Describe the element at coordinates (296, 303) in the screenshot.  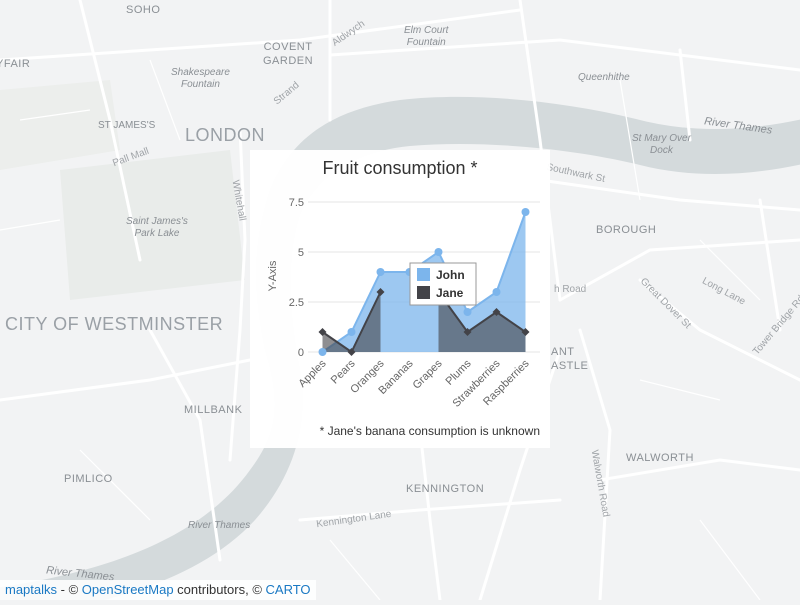
I see `y-tick-label: 2.5` at that location.